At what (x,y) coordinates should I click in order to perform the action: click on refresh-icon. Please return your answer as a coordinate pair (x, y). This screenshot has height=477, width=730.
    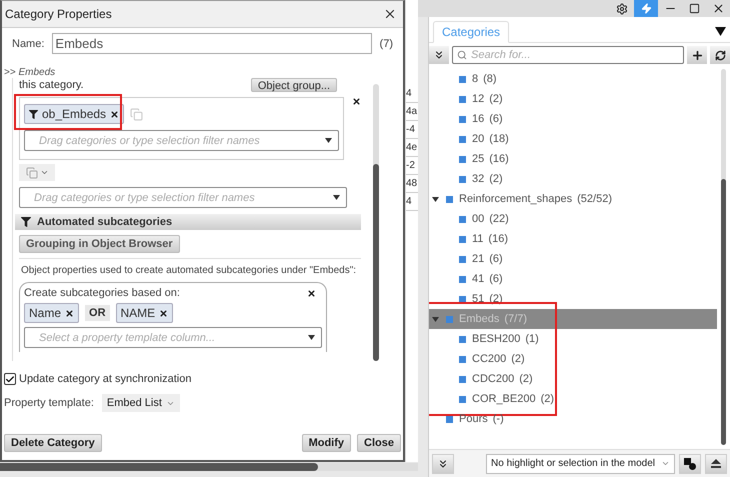
    Looking at the image, I should click on (720, 55).